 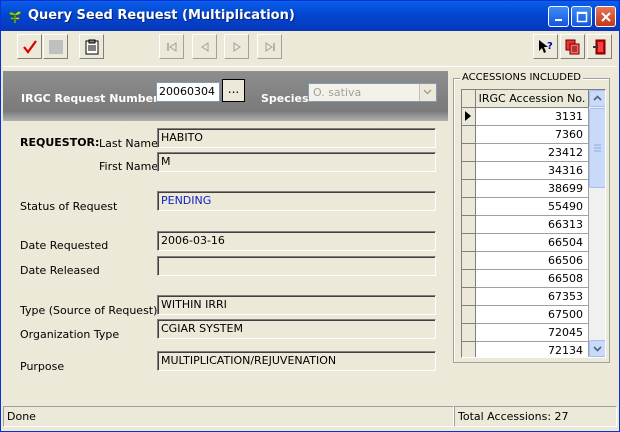 What do you see at coordinates (532, 117) in the screenshot?
I see `accession-cell: 3131` at bounding box center [532, 117].